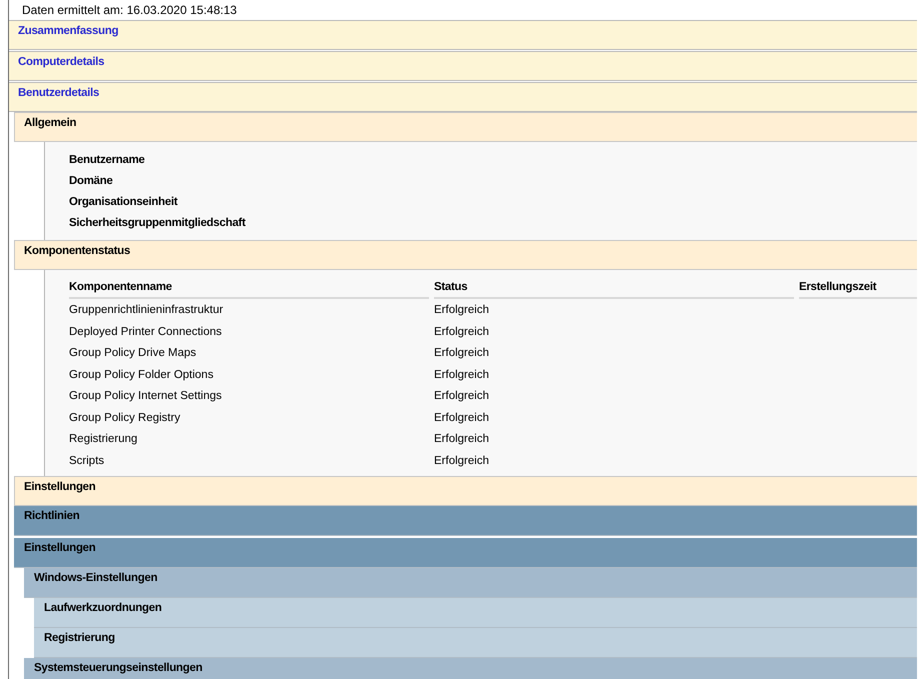  Describe the element at coordinates (129, 10) in the screenshot. I see `data-timestamp: Daten ermittelt am: 16.03.2020 15:48:13` at that location.